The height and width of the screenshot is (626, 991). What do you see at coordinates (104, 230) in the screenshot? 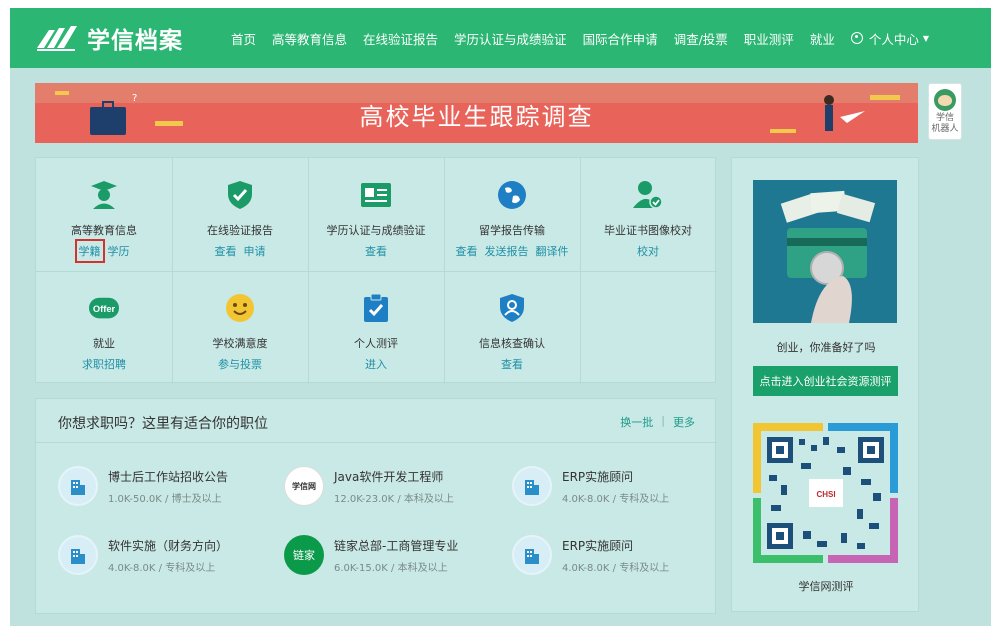
I see `service-title: 高等教育信息` at bounding box center [104, 230].